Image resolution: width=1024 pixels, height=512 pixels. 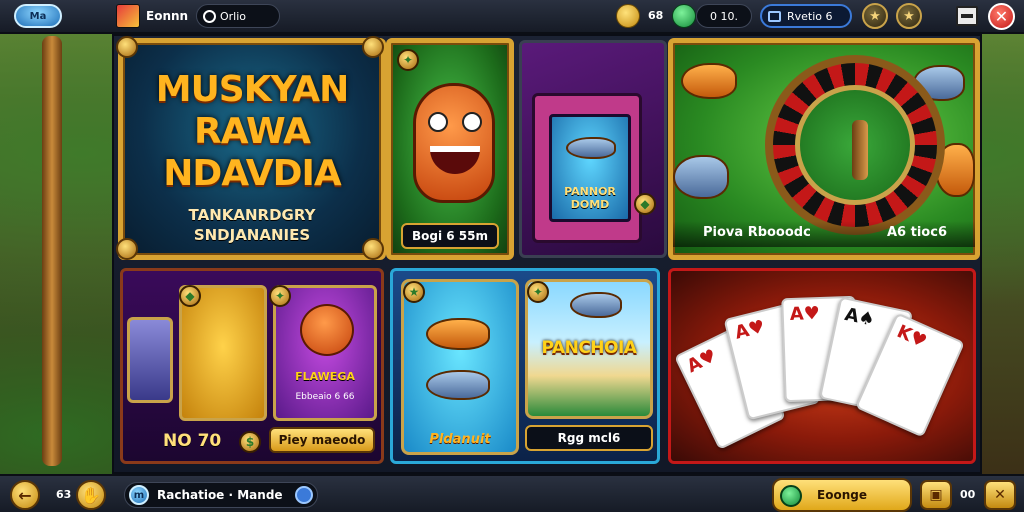 I want to click on app-logo: Ma, so click(x=38, y=16).